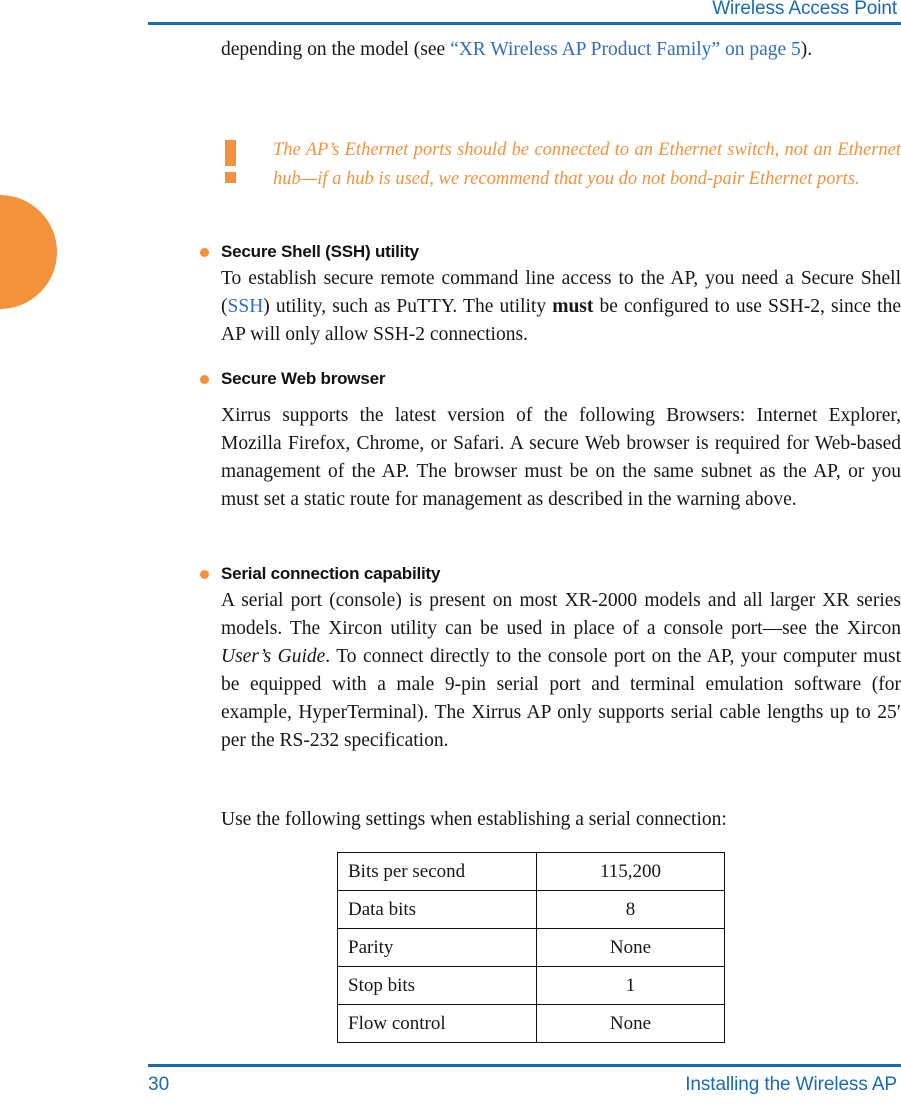 The width and height of the screenshot is (901, 1114). Describe the element at coordinates (336, 49) in the screenshot. I see `intro-text-before: depending on the model (see` at that location.